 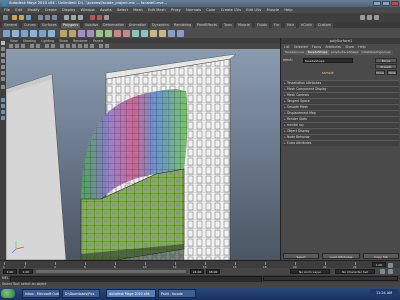 What do you see at coordinates (99, 33) in the screenshot?
I see `smooth-icon` at bounding box center [99, 33].